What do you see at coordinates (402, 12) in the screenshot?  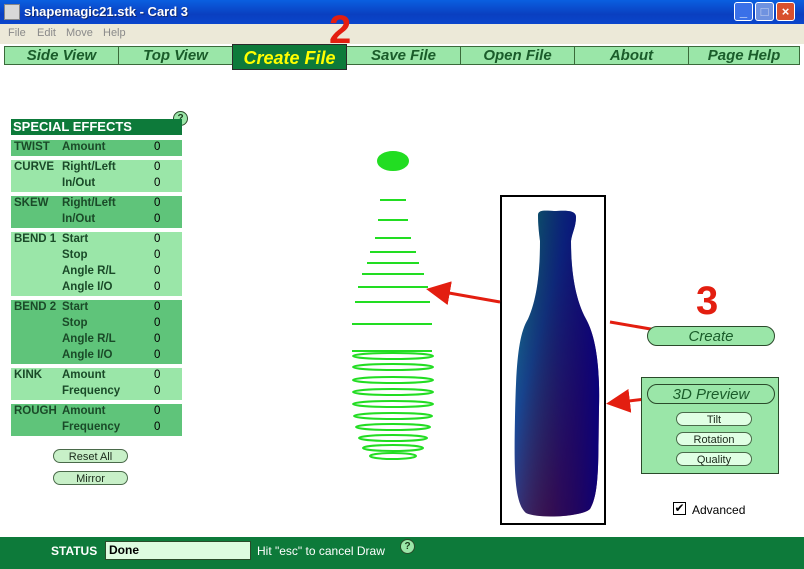 I see `title-bar: shapemagic21.stk - Card 3 _ □ ×` at bounding box center [402, 12].